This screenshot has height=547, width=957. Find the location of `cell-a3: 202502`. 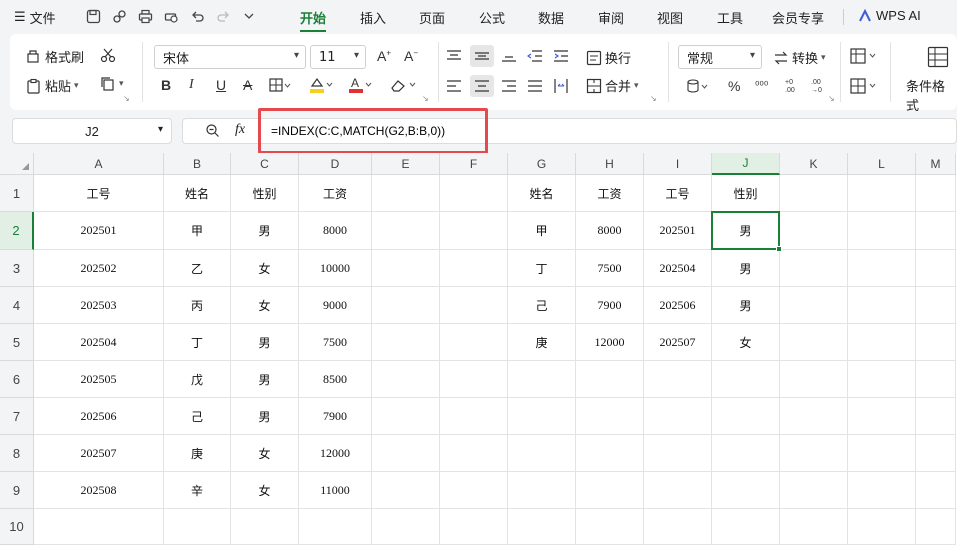

cell-a3: 202502 is located at coordinates (99, 268).